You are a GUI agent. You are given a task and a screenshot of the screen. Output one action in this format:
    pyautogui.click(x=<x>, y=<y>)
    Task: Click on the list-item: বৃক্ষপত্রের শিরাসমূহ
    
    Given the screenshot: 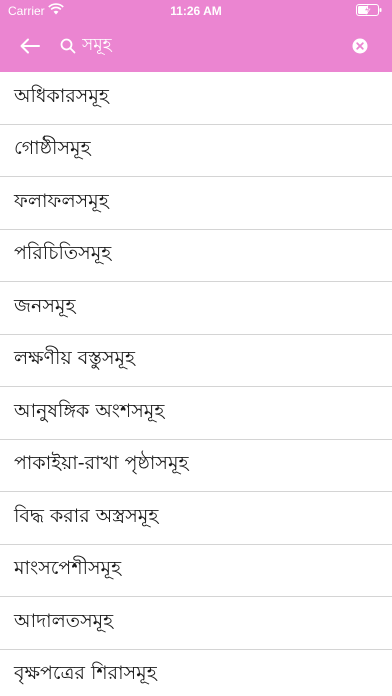 What is the action you would take?
    pyautogui.click(x=196, y=672)
    